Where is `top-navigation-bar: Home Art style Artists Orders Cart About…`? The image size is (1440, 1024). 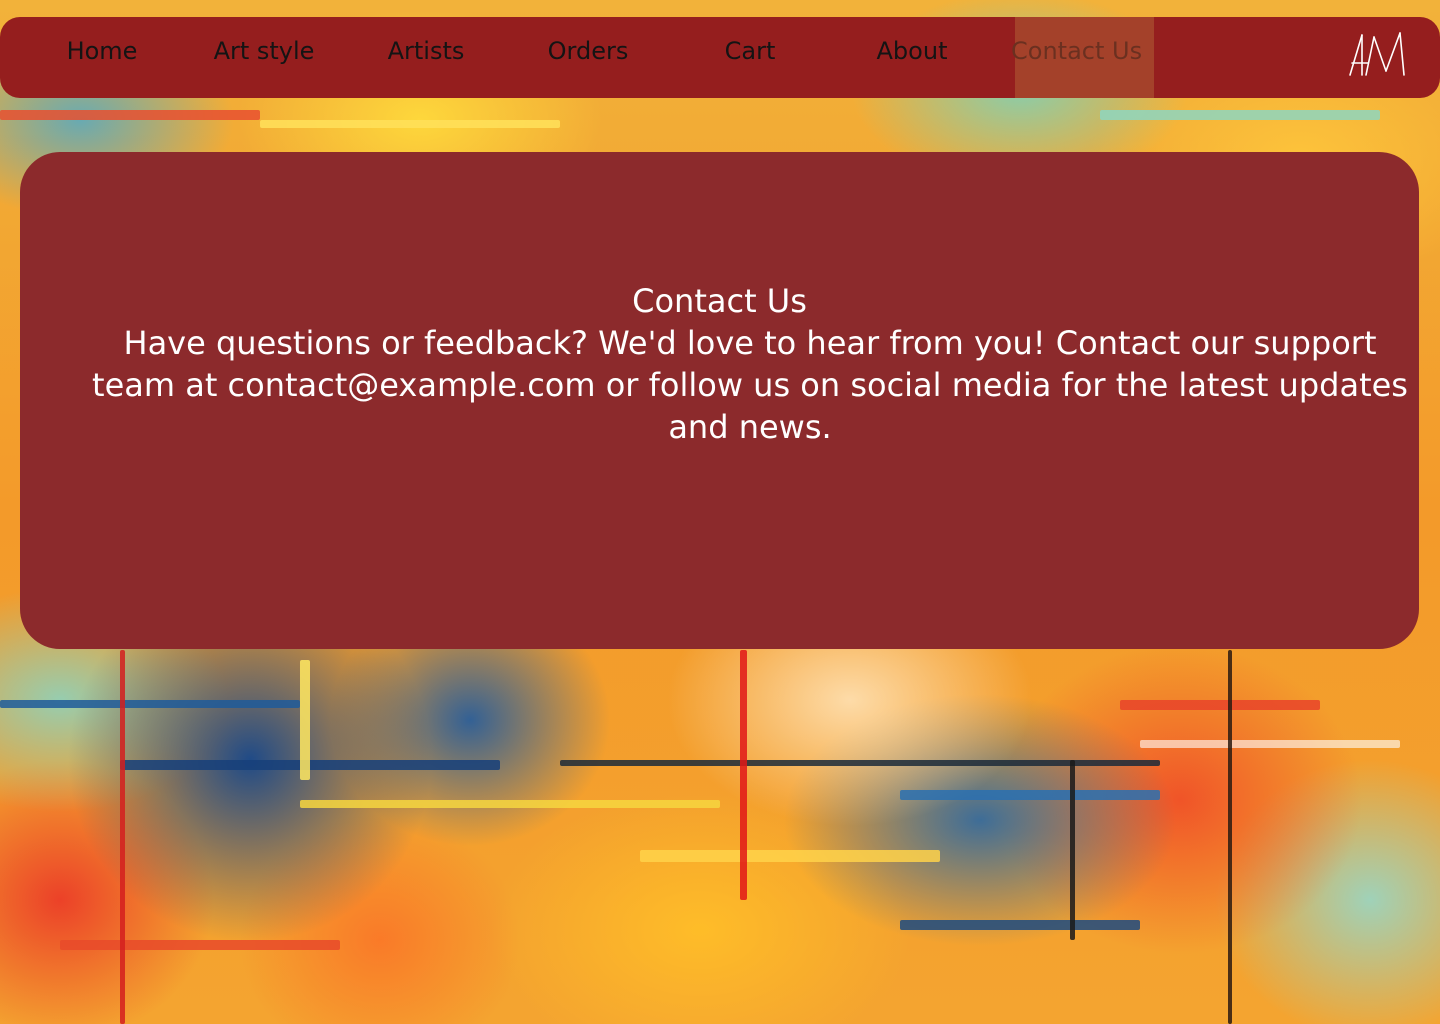 top-navigation-bar: Home Art style Artists Orders Cart About… is located at coordinates (720, 57).